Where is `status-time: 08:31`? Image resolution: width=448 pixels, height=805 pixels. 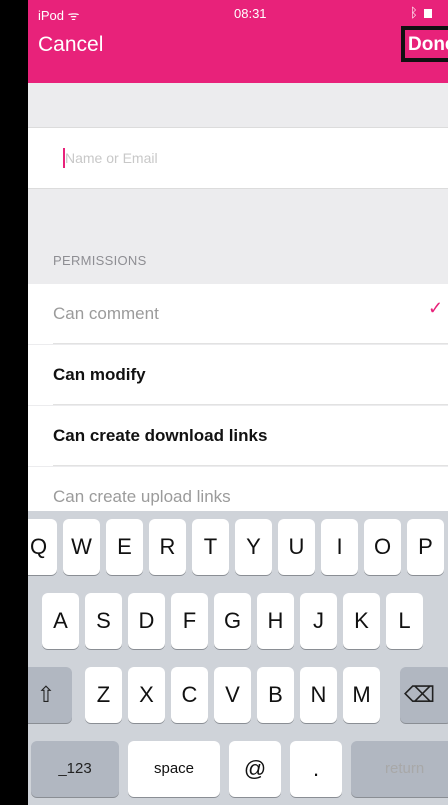 status-time: 08:31 is located at coordinates (250, 13).